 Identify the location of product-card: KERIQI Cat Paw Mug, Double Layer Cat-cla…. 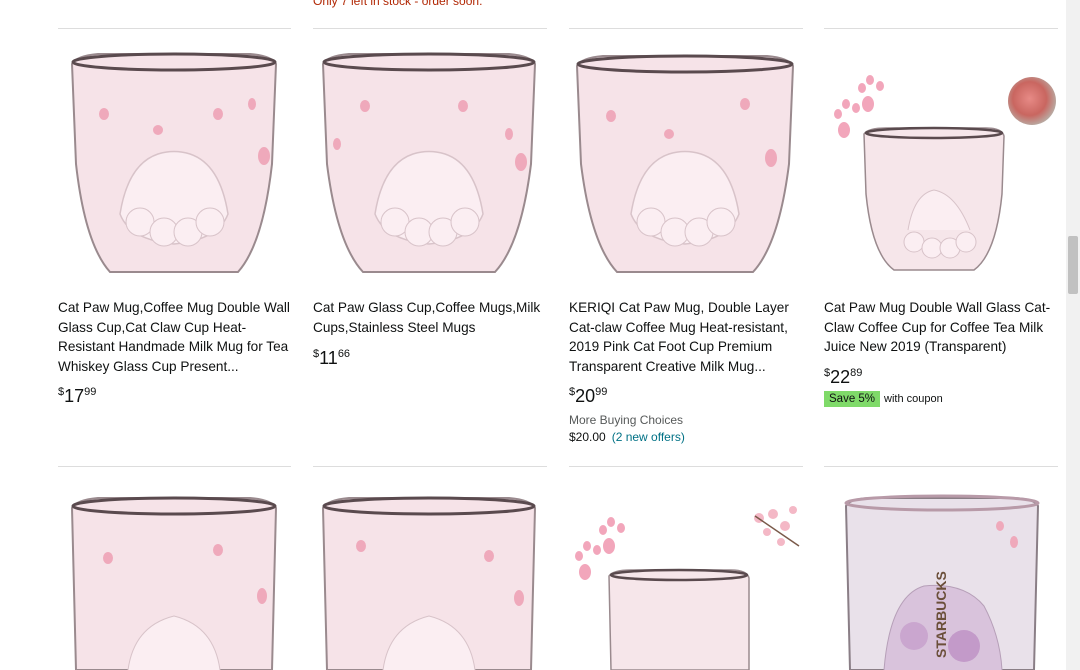
(685, 244).